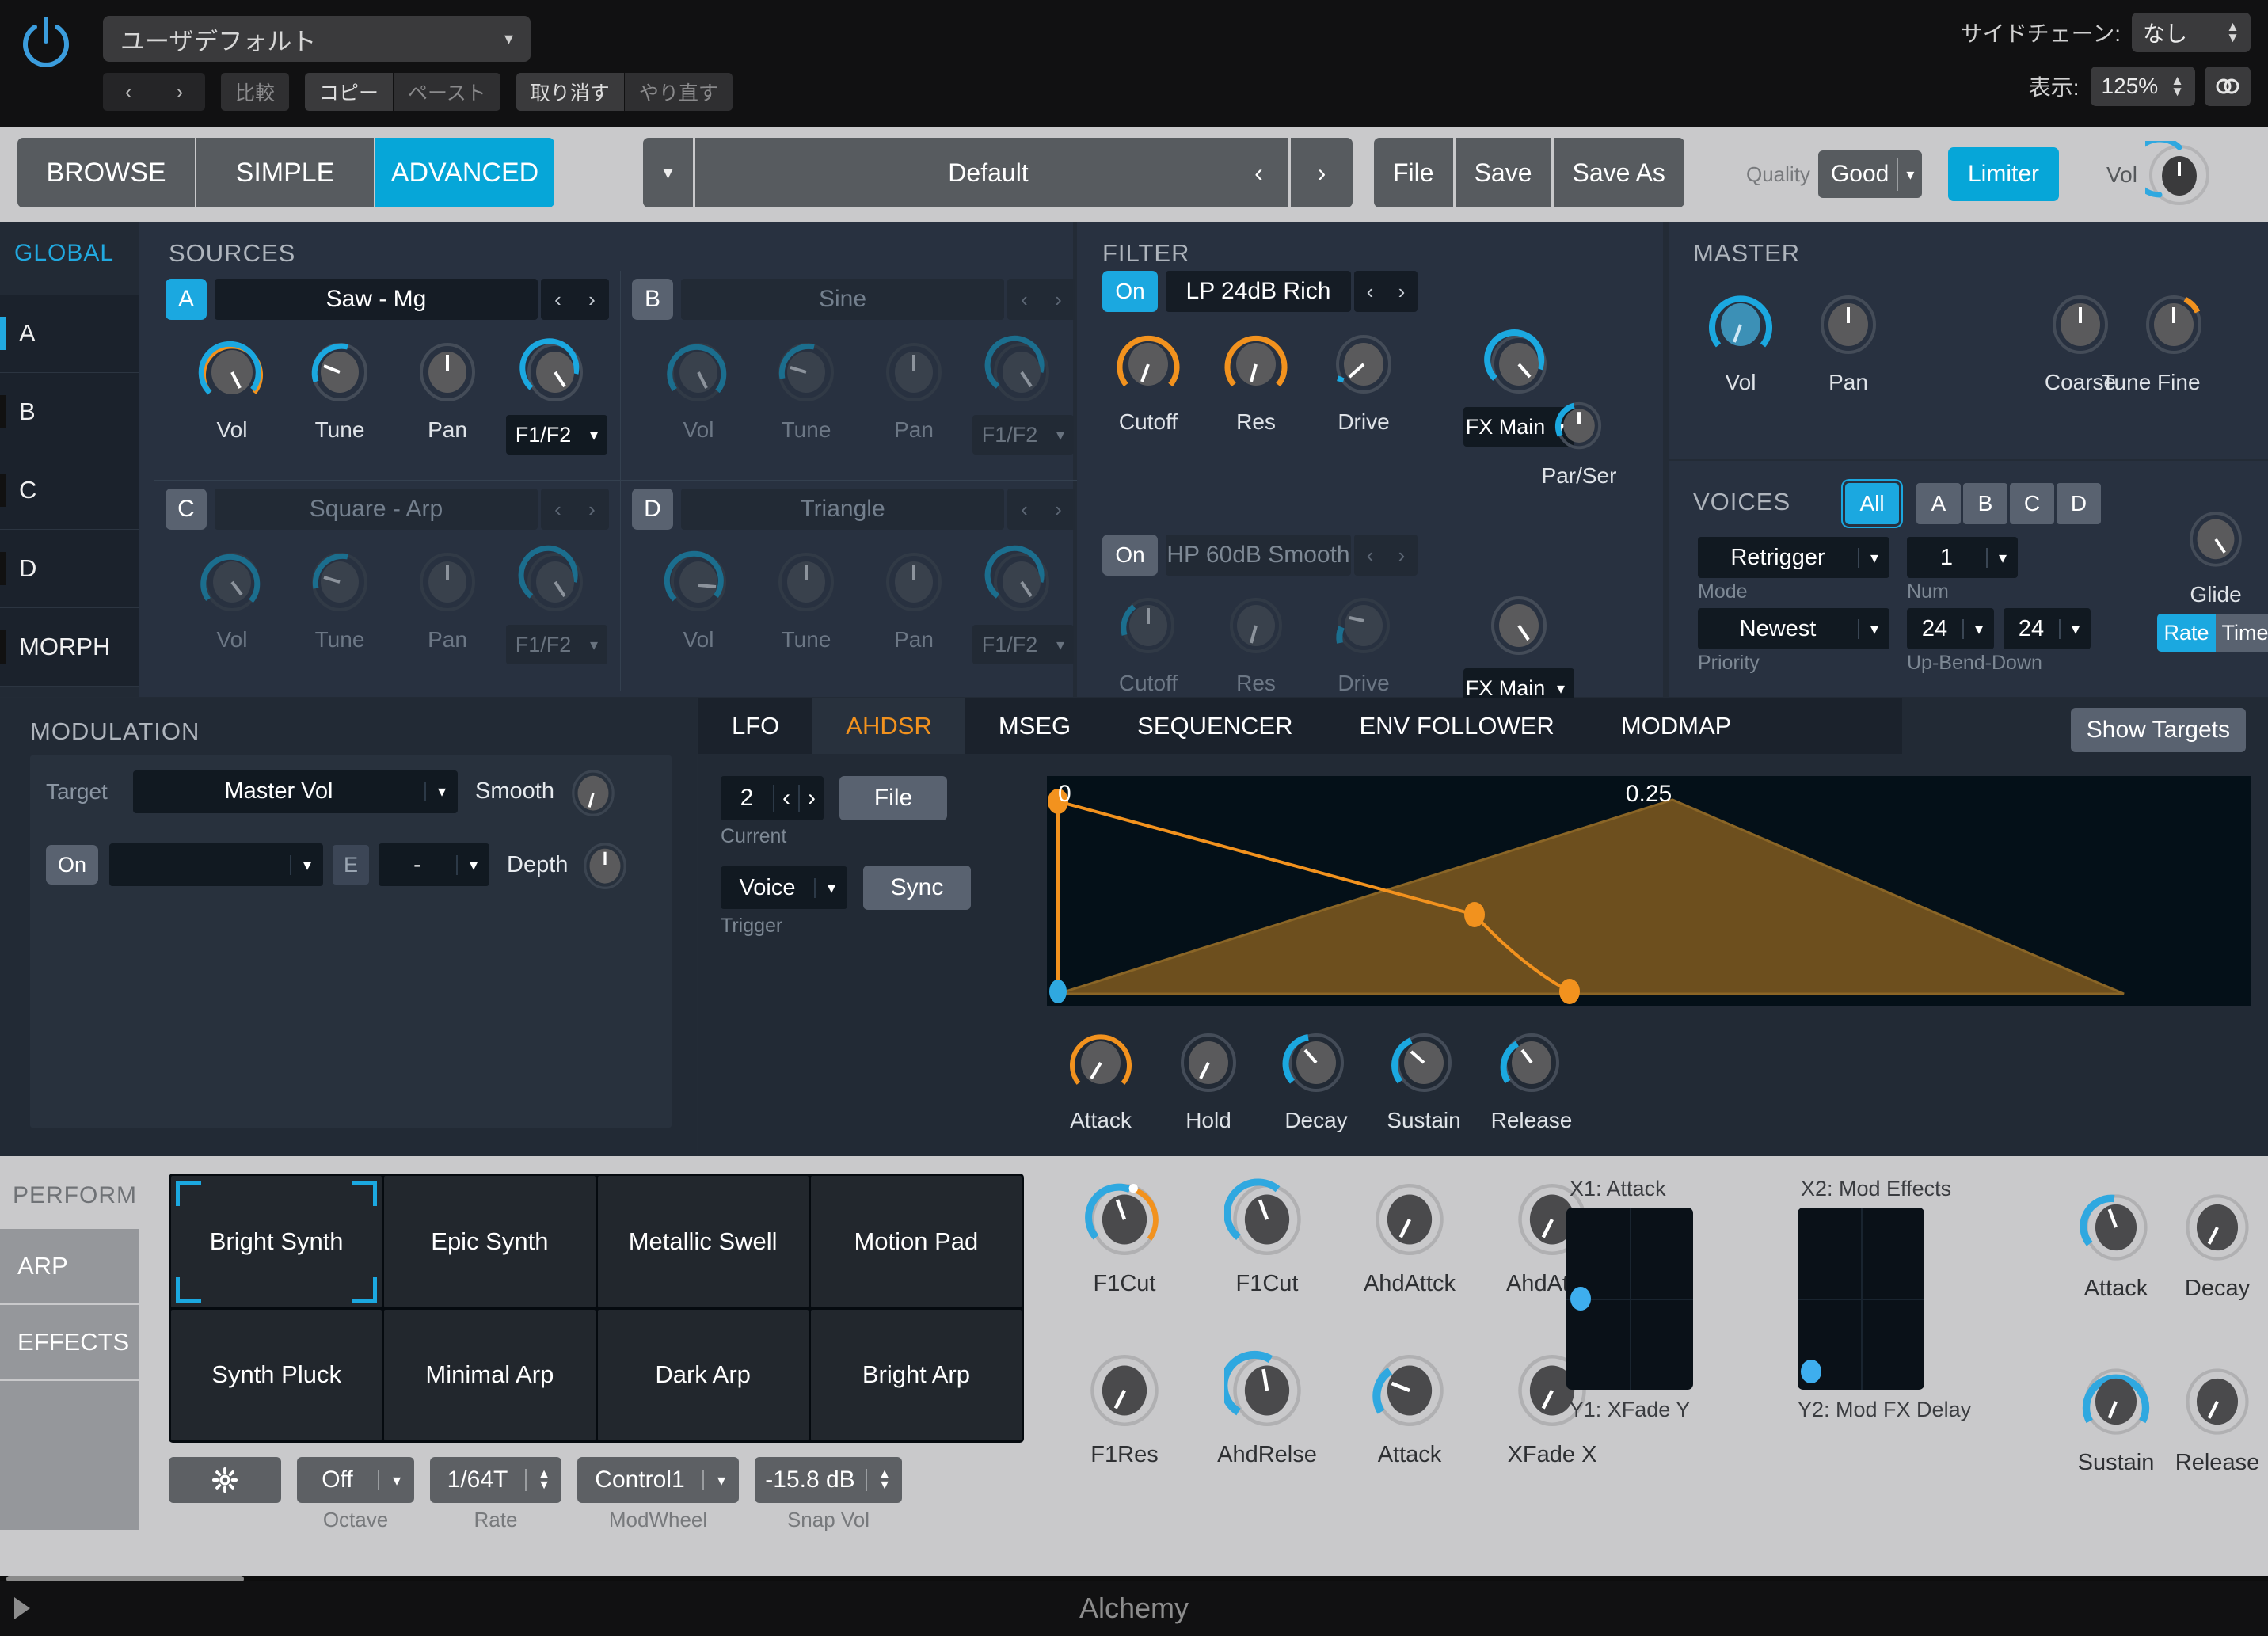 The image size is (2268, 1636). I want to click on quality-select: Good ▾, so click(1870, 174).